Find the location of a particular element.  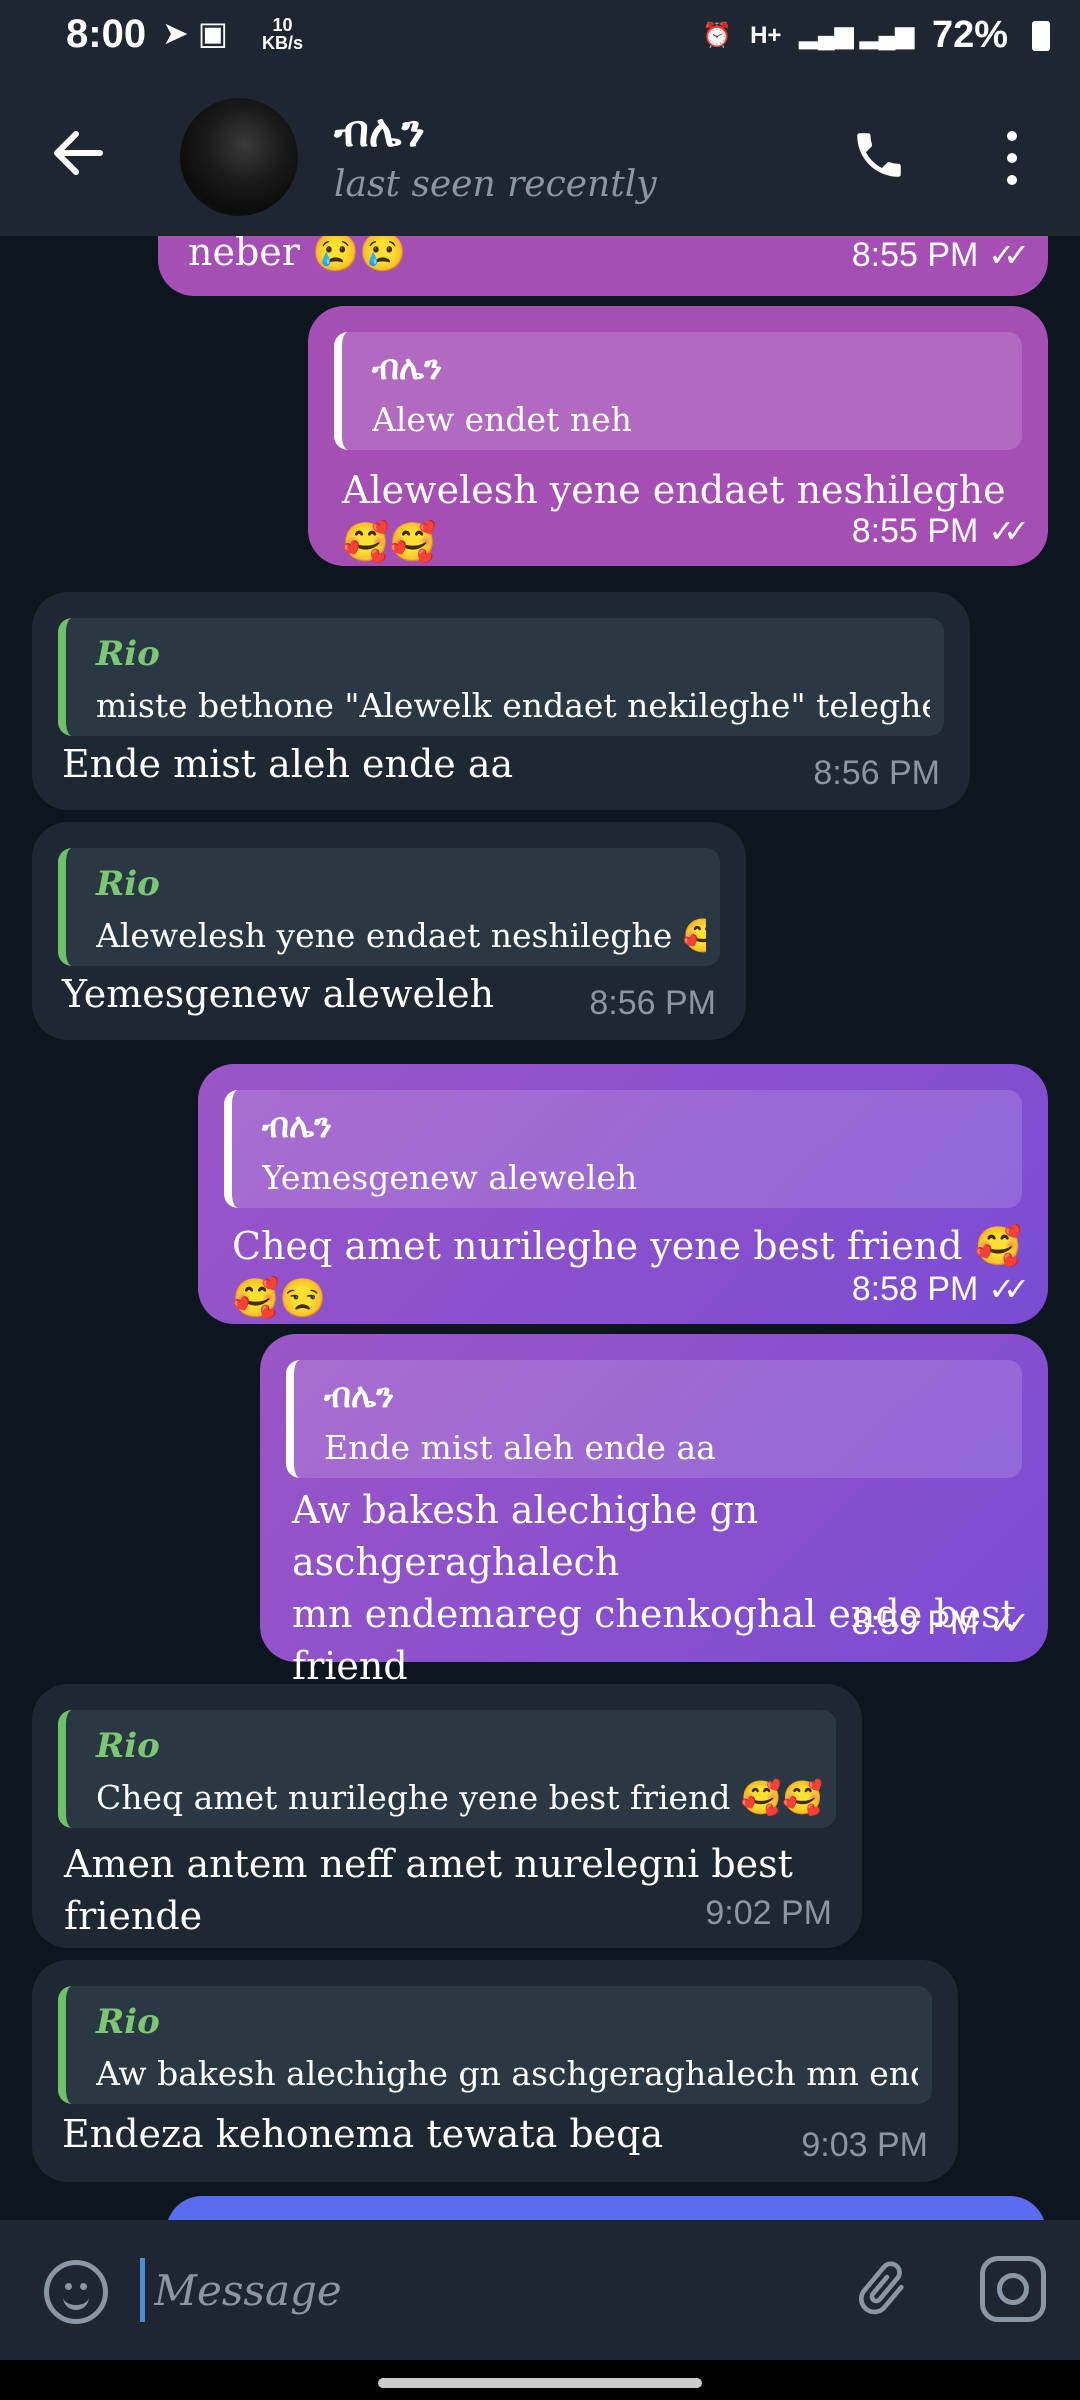

quote-text: Alewelesh yene endaet neshileghe 🥰🥰 is located at coordinates (401, 935).